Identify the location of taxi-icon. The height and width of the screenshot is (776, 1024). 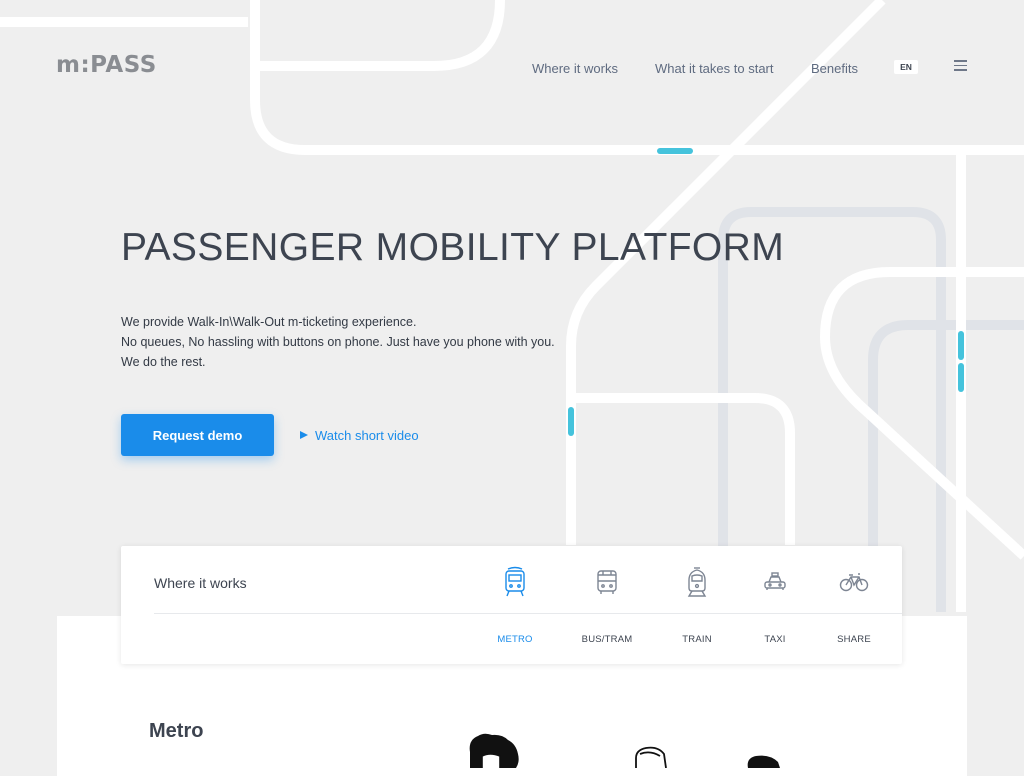
(775, 581).